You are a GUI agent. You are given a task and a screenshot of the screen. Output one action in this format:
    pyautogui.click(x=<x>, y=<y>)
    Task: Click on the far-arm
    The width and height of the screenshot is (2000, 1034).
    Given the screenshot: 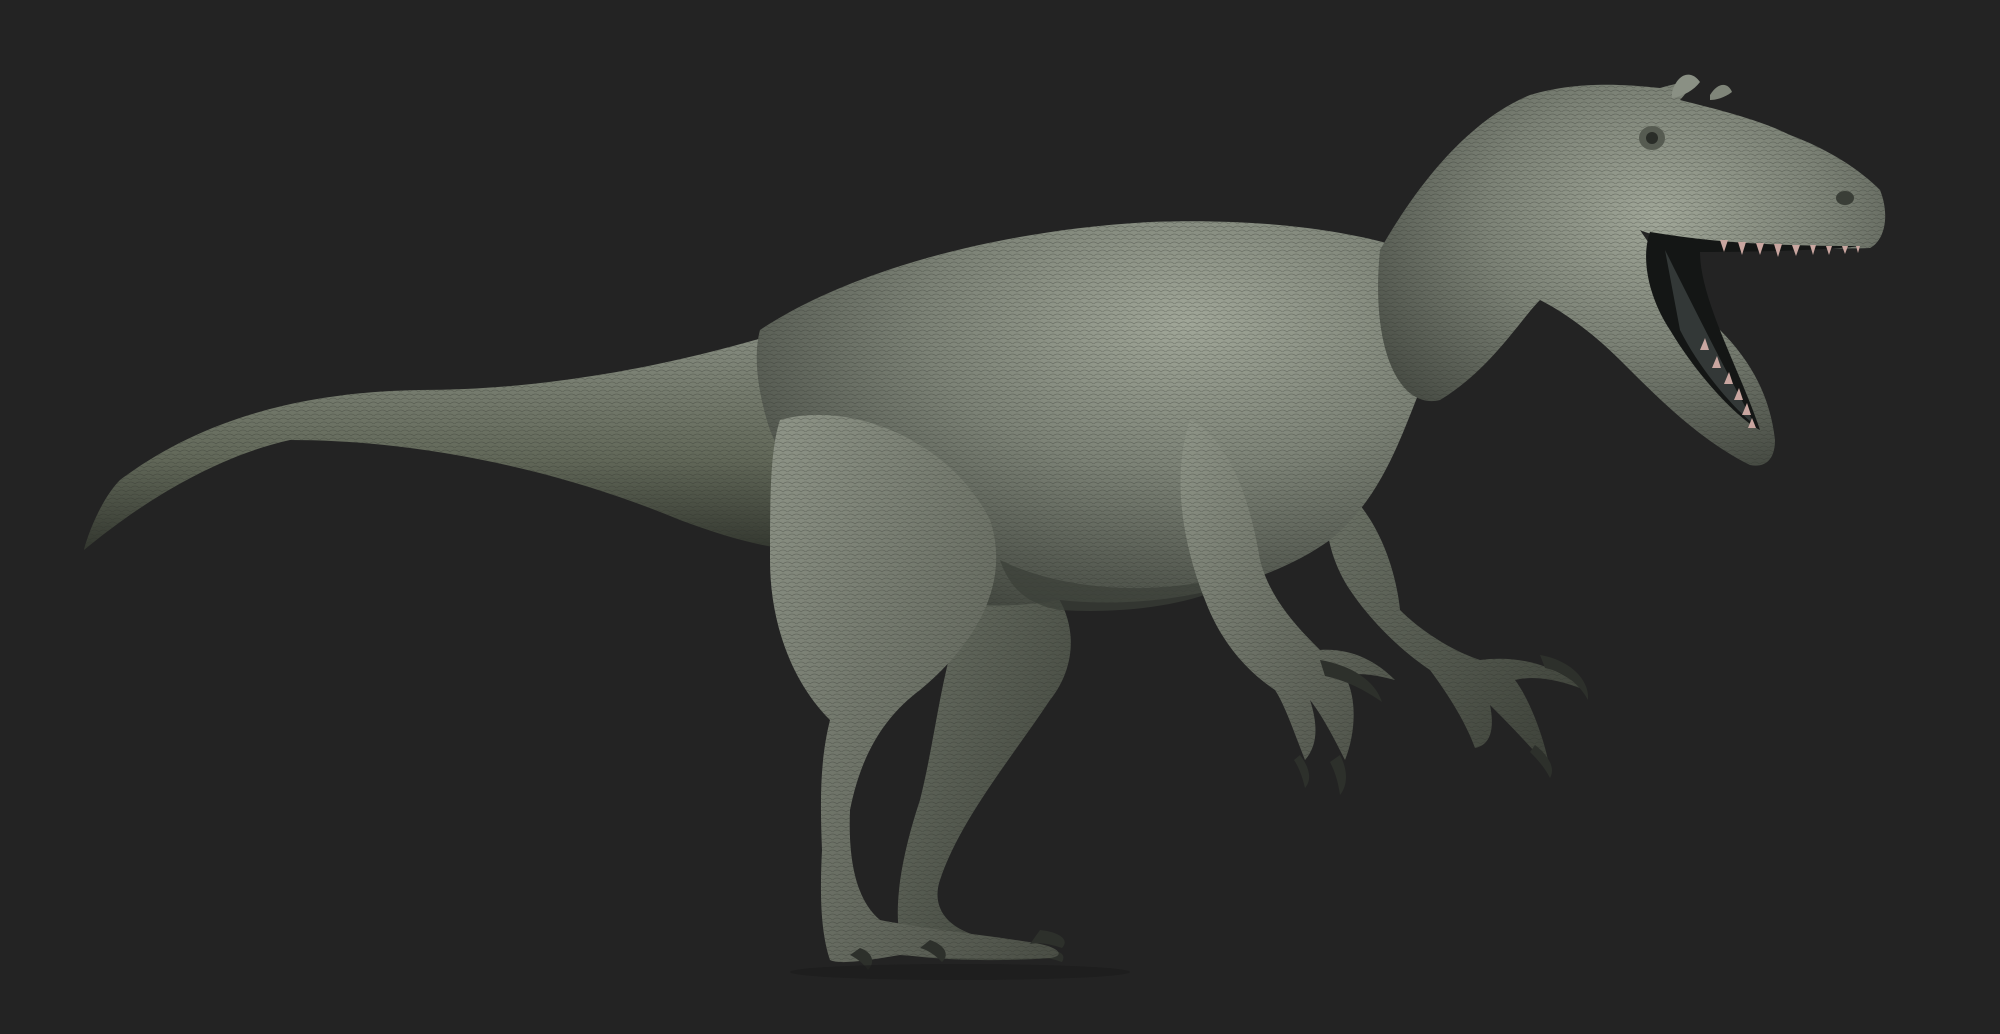 What is the action you would take?
    pyautogui.click(x=1457, y=629)
    